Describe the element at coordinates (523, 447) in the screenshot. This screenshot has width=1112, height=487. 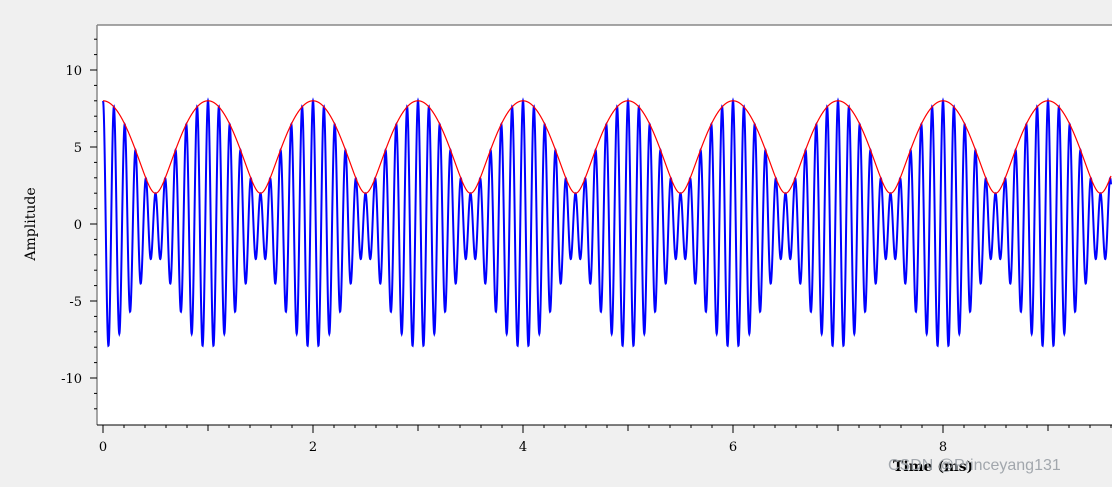
I see `x-tick-label: 4` at that location.